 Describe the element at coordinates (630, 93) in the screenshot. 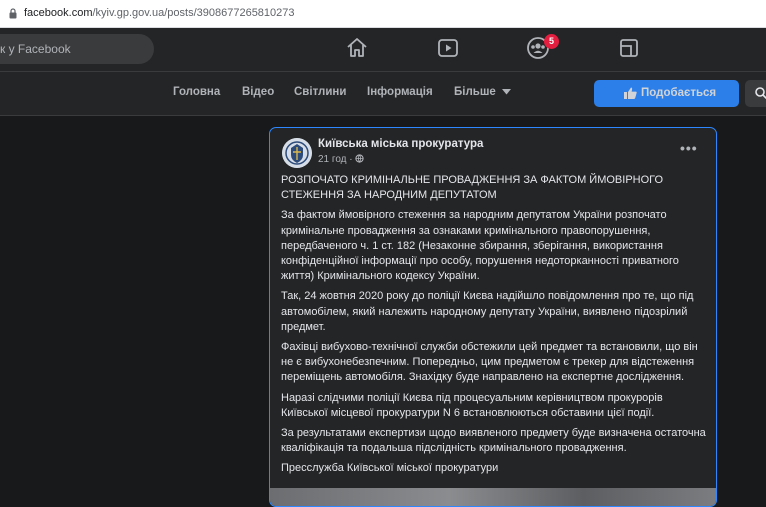

I see `thumbs-up-icon` at that location.